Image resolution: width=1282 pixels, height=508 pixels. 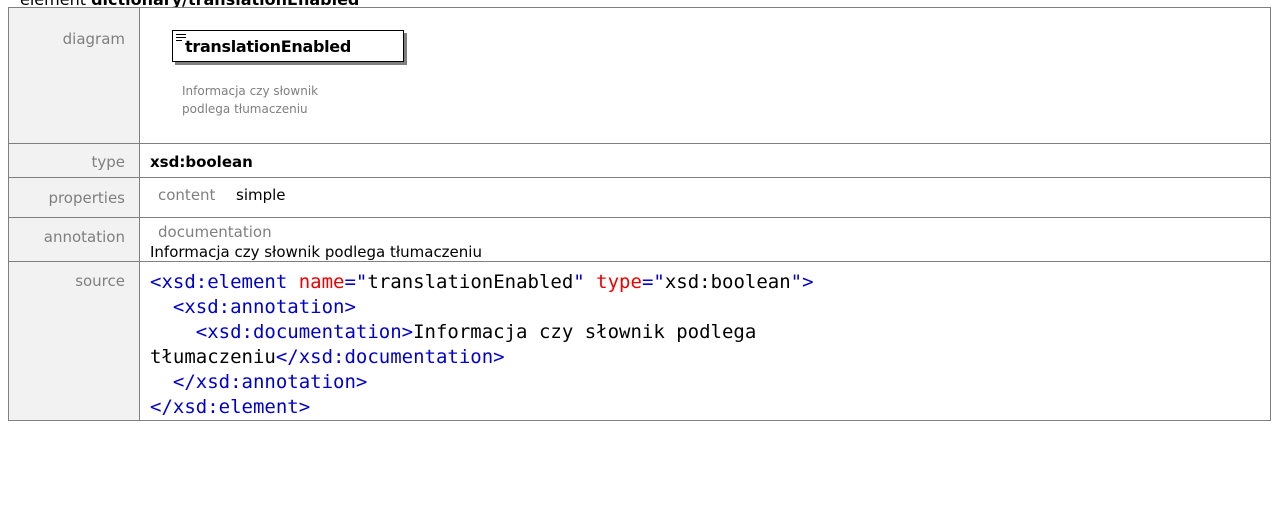 I want to click on diagram-label-cell: diagram, so click(x=74, y=75).